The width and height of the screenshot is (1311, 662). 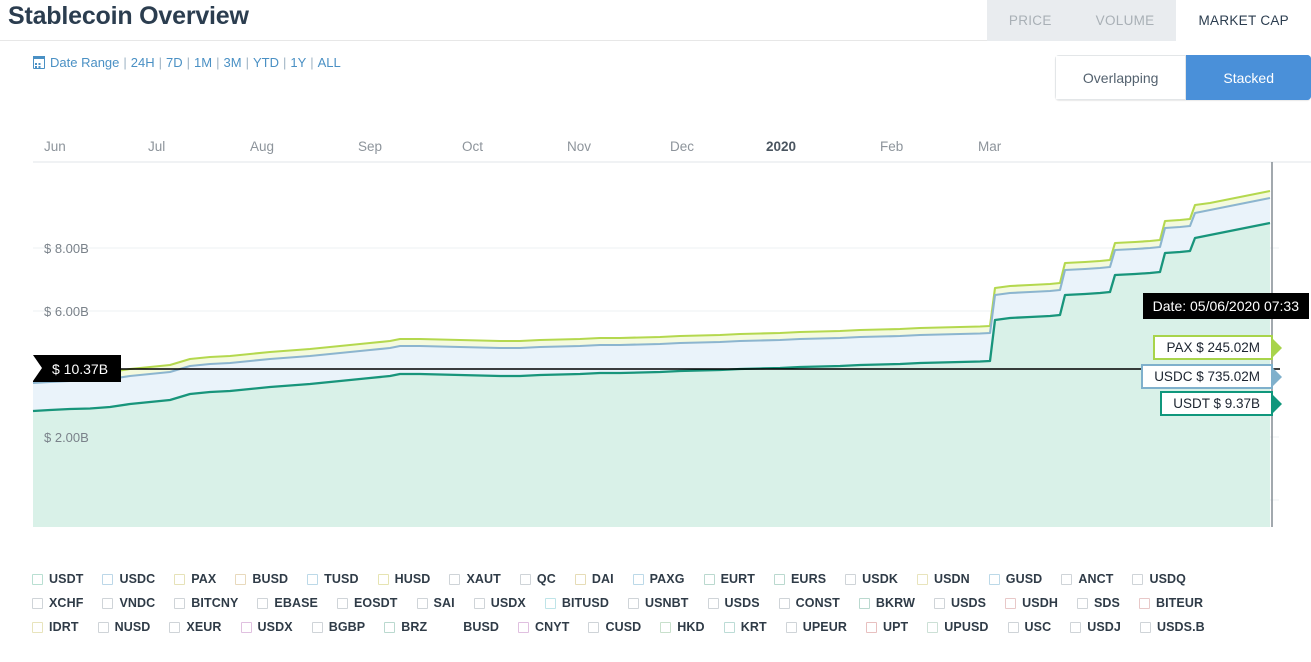 What do you see at coordinates (943, 579) in the screenshot?
I see `legend-item-usdn: USDN` at bounding box center [943, 579].